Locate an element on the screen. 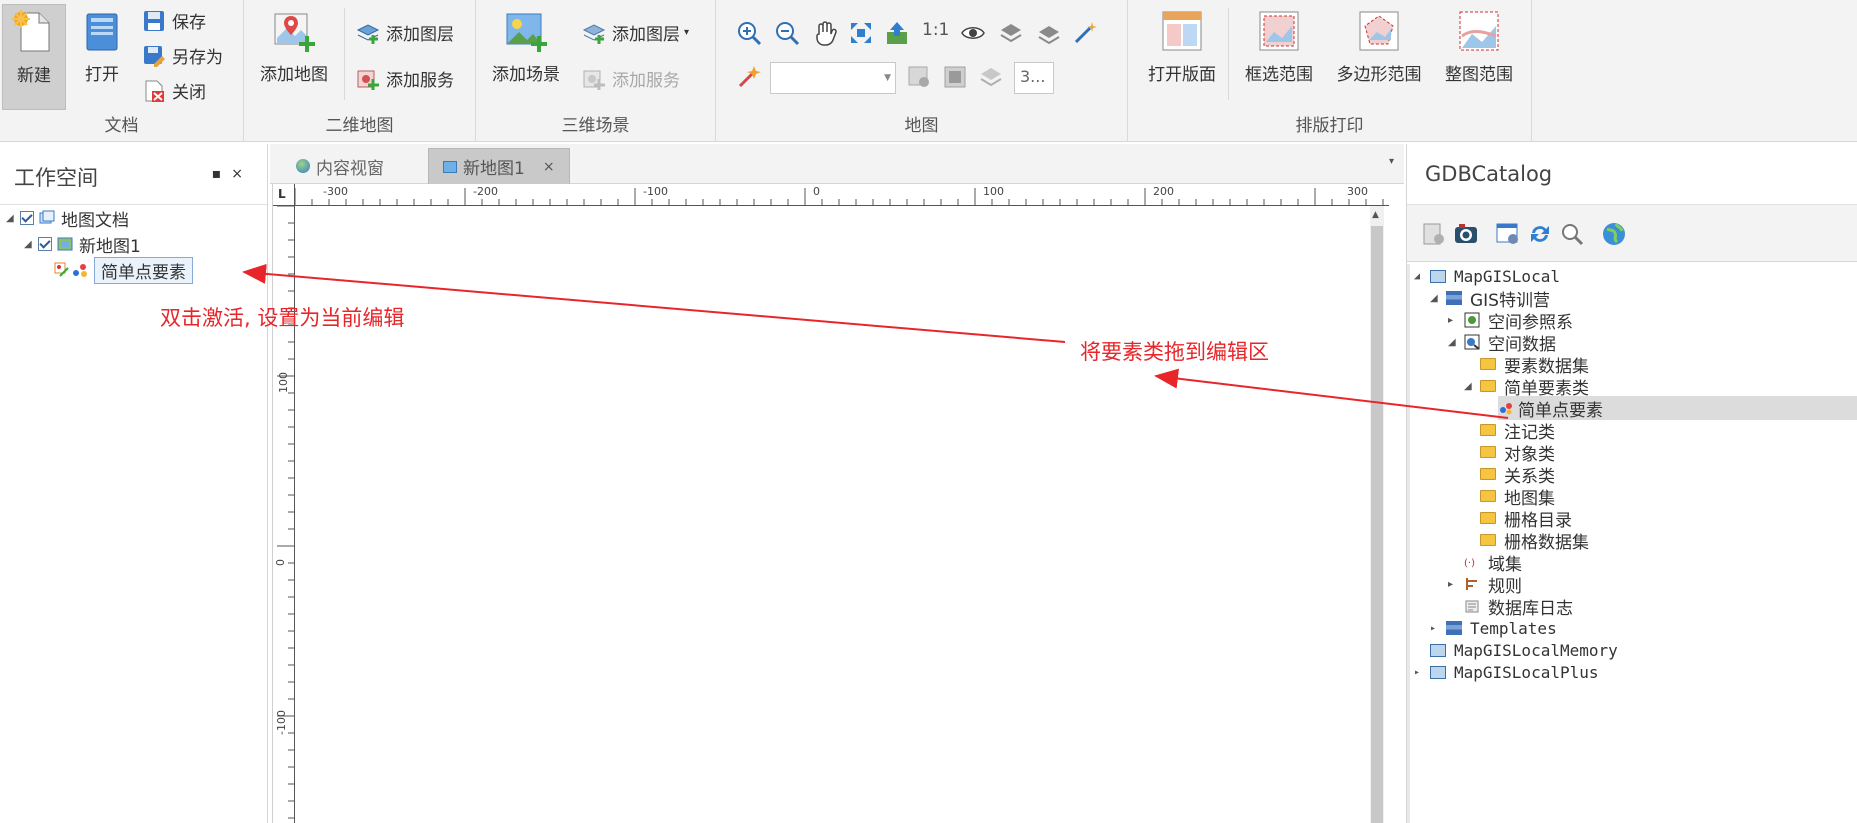 This screenshot has width=1857, height=823. map-icon is located at coordinates (65, 244).